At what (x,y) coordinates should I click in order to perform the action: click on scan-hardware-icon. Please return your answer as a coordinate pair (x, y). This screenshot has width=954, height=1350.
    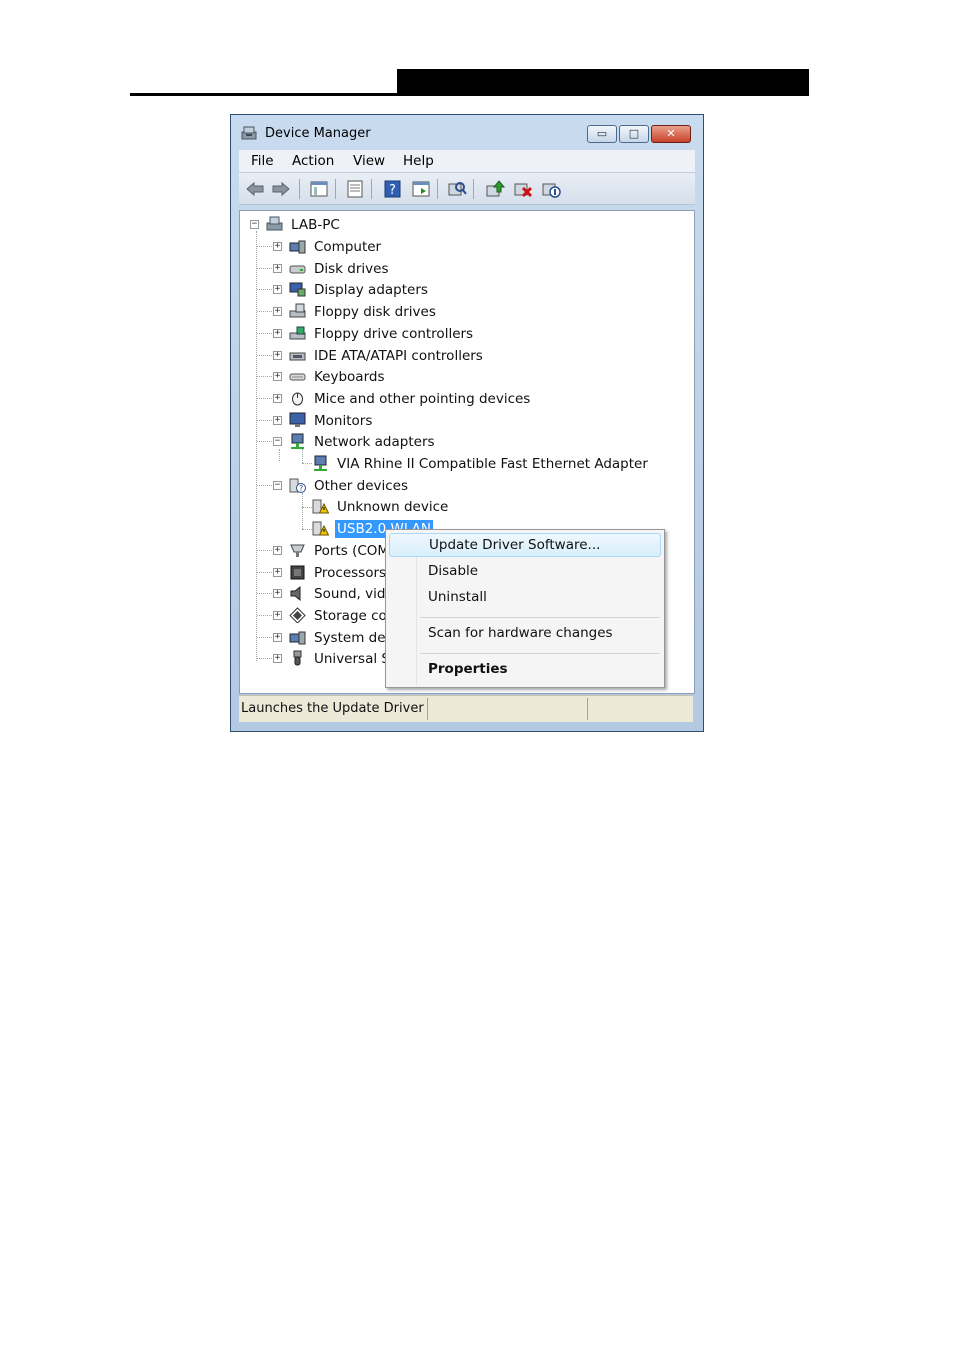
    Looking at the image, I should click on (457, 189).